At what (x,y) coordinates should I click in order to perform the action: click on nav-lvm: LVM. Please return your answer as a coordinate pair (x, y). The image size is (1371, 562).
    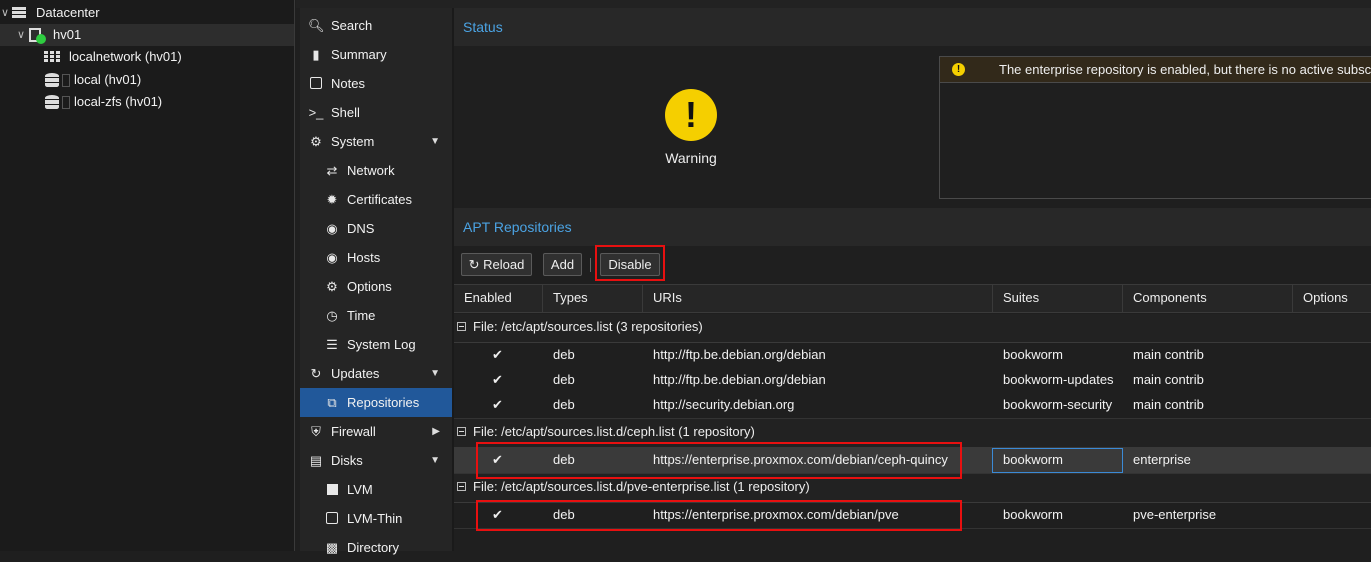
    Looking at the image, I should click on (376, 489).